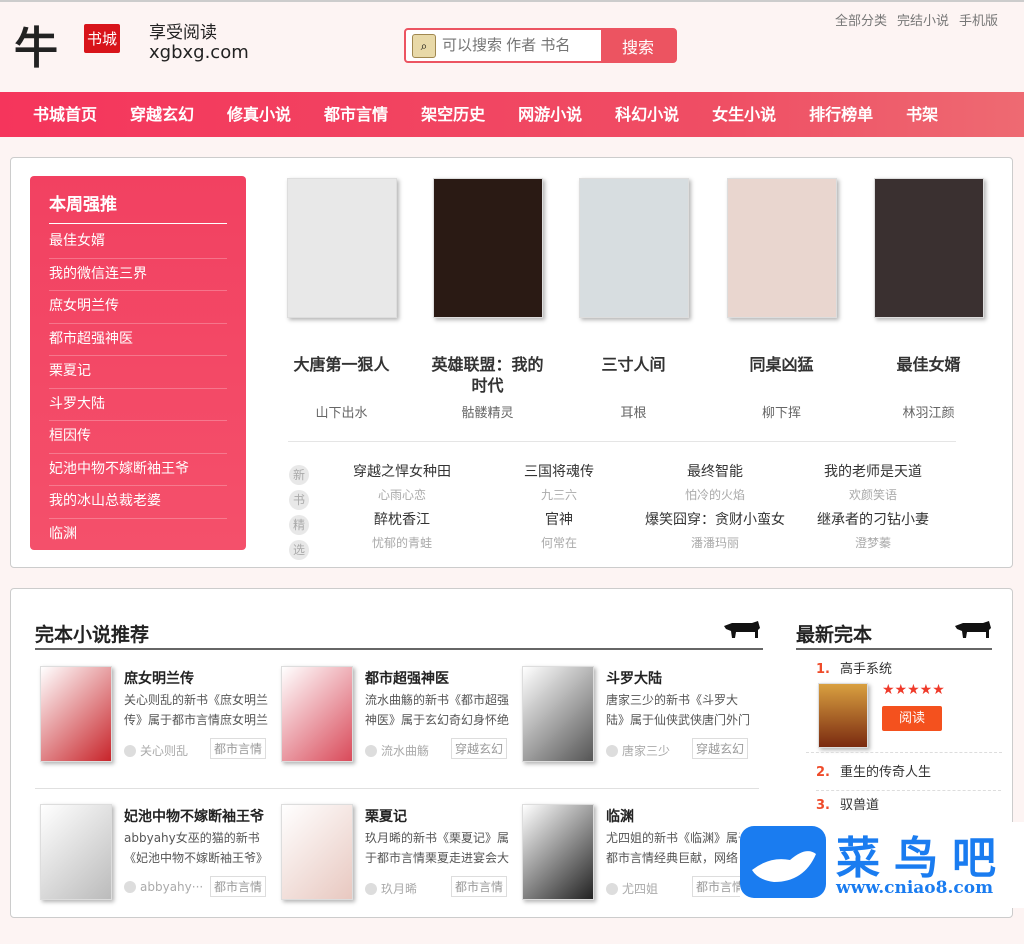 The width and height of the screenshot is (1024, 944). I want to click on book-author: 林羽江颜, so click(928, 411).